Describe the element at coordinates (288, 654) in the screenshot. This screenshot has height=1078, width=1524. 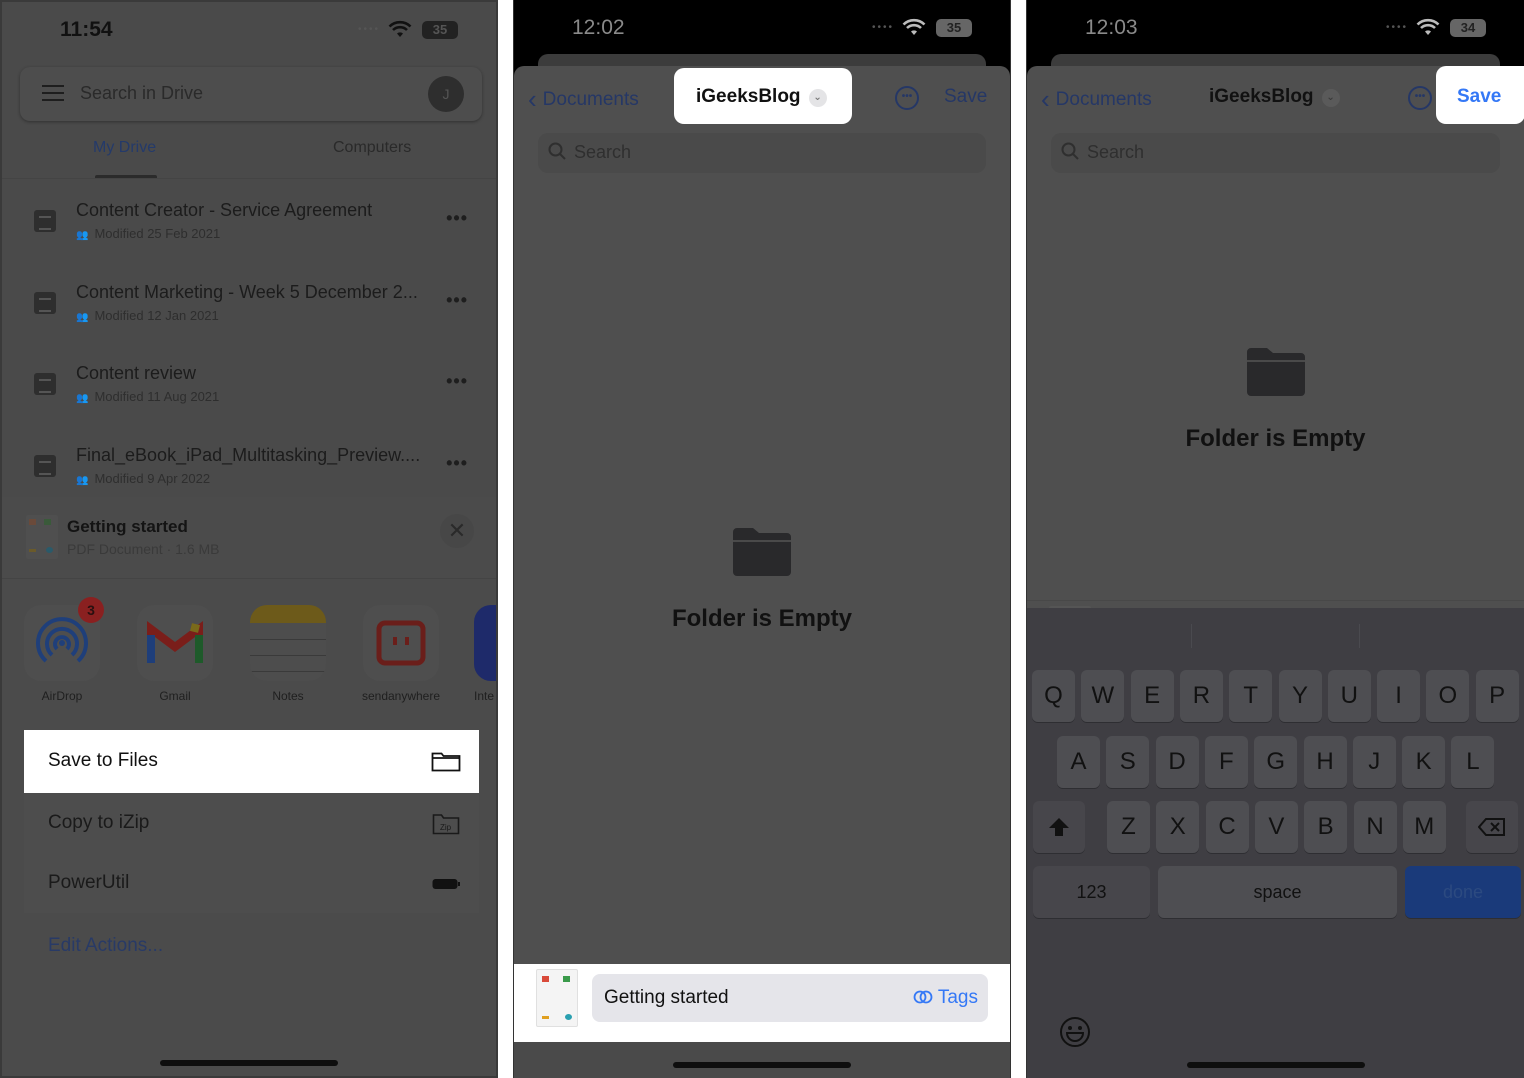
I see `app-notes: Notes` at that location.